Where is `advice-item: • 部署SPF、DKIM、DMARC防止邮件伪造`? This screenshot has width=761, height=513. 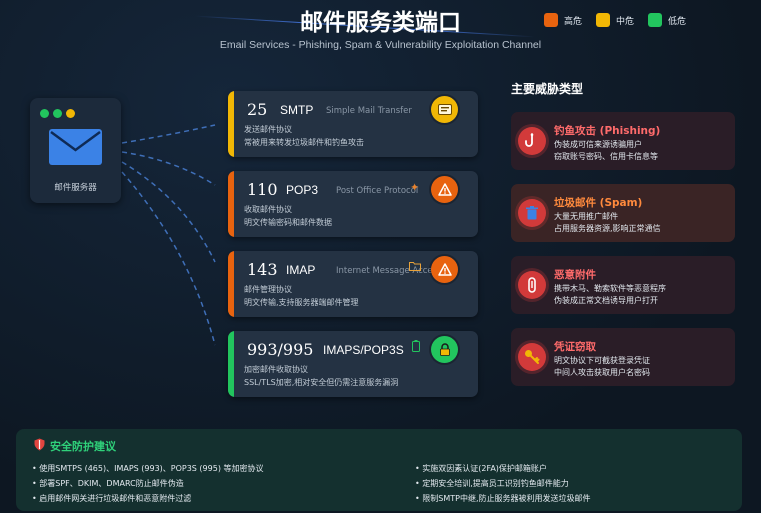 advice-item: • 部署SPF、DKIM、DMARC防止邮件伪造 is located at coordinates (108, 483).